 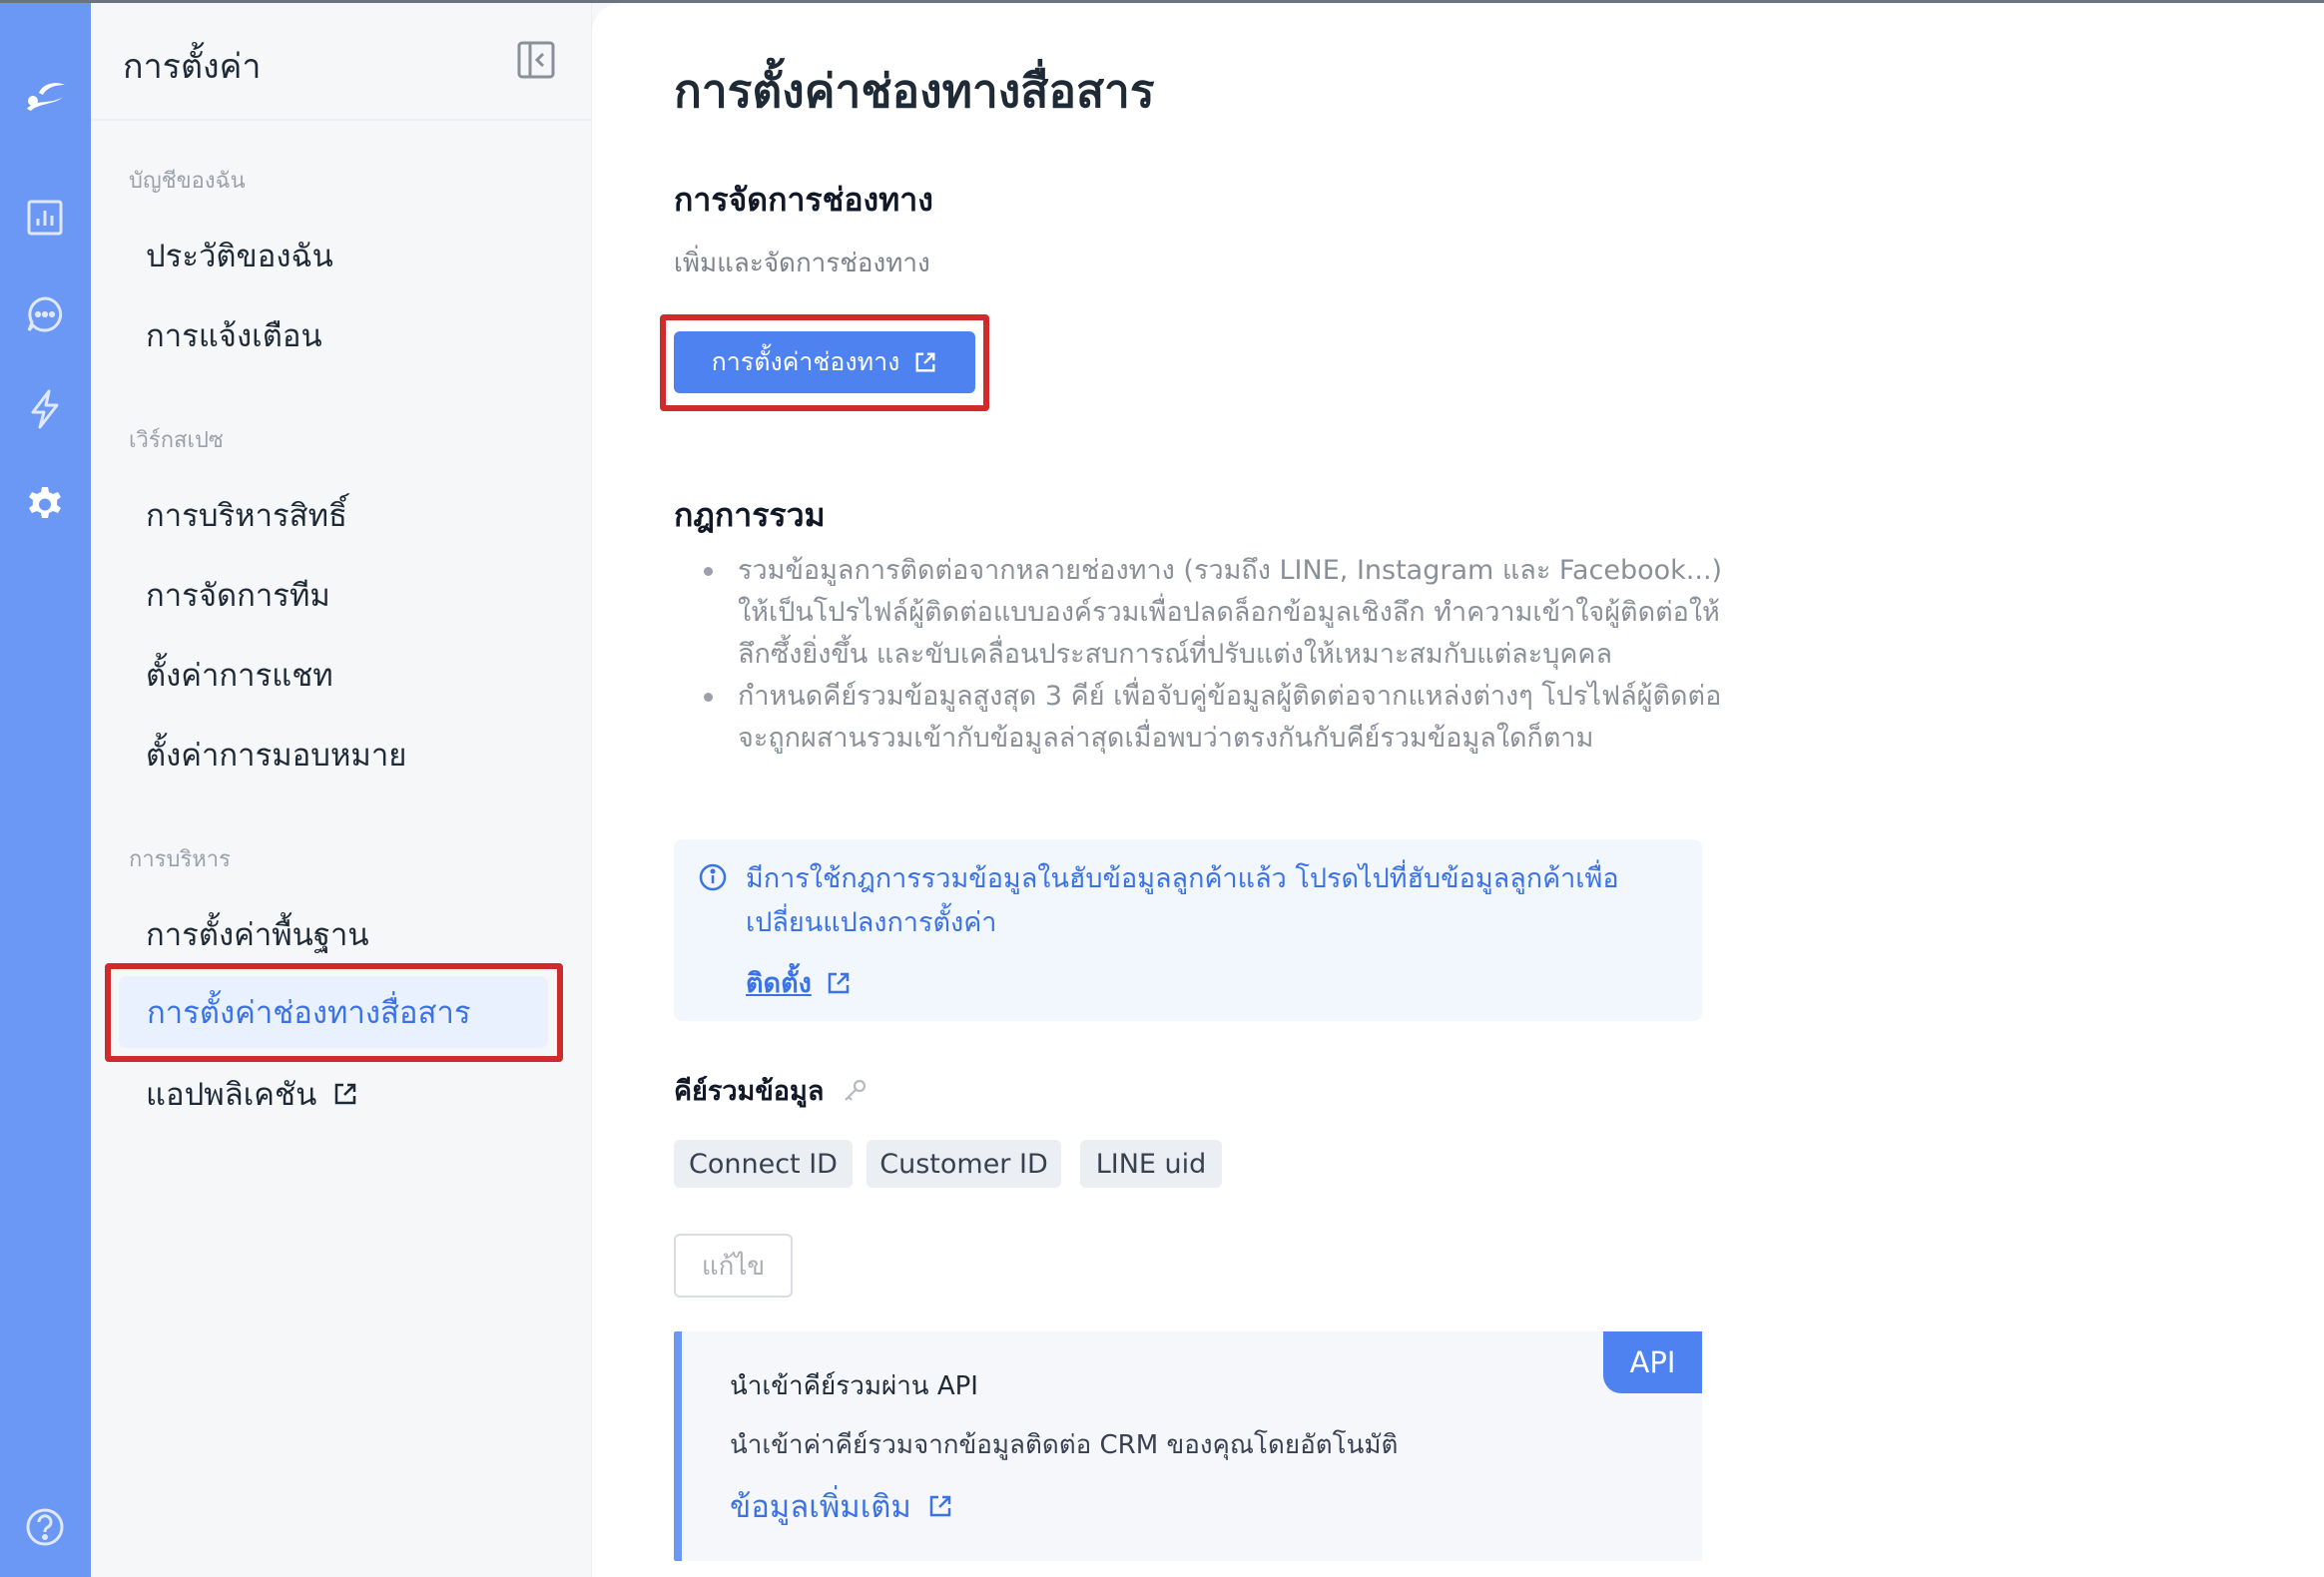 I want to click on merge-keys-label-text: คีย์รวมข้อมูล, so click(x=750, y=1091).